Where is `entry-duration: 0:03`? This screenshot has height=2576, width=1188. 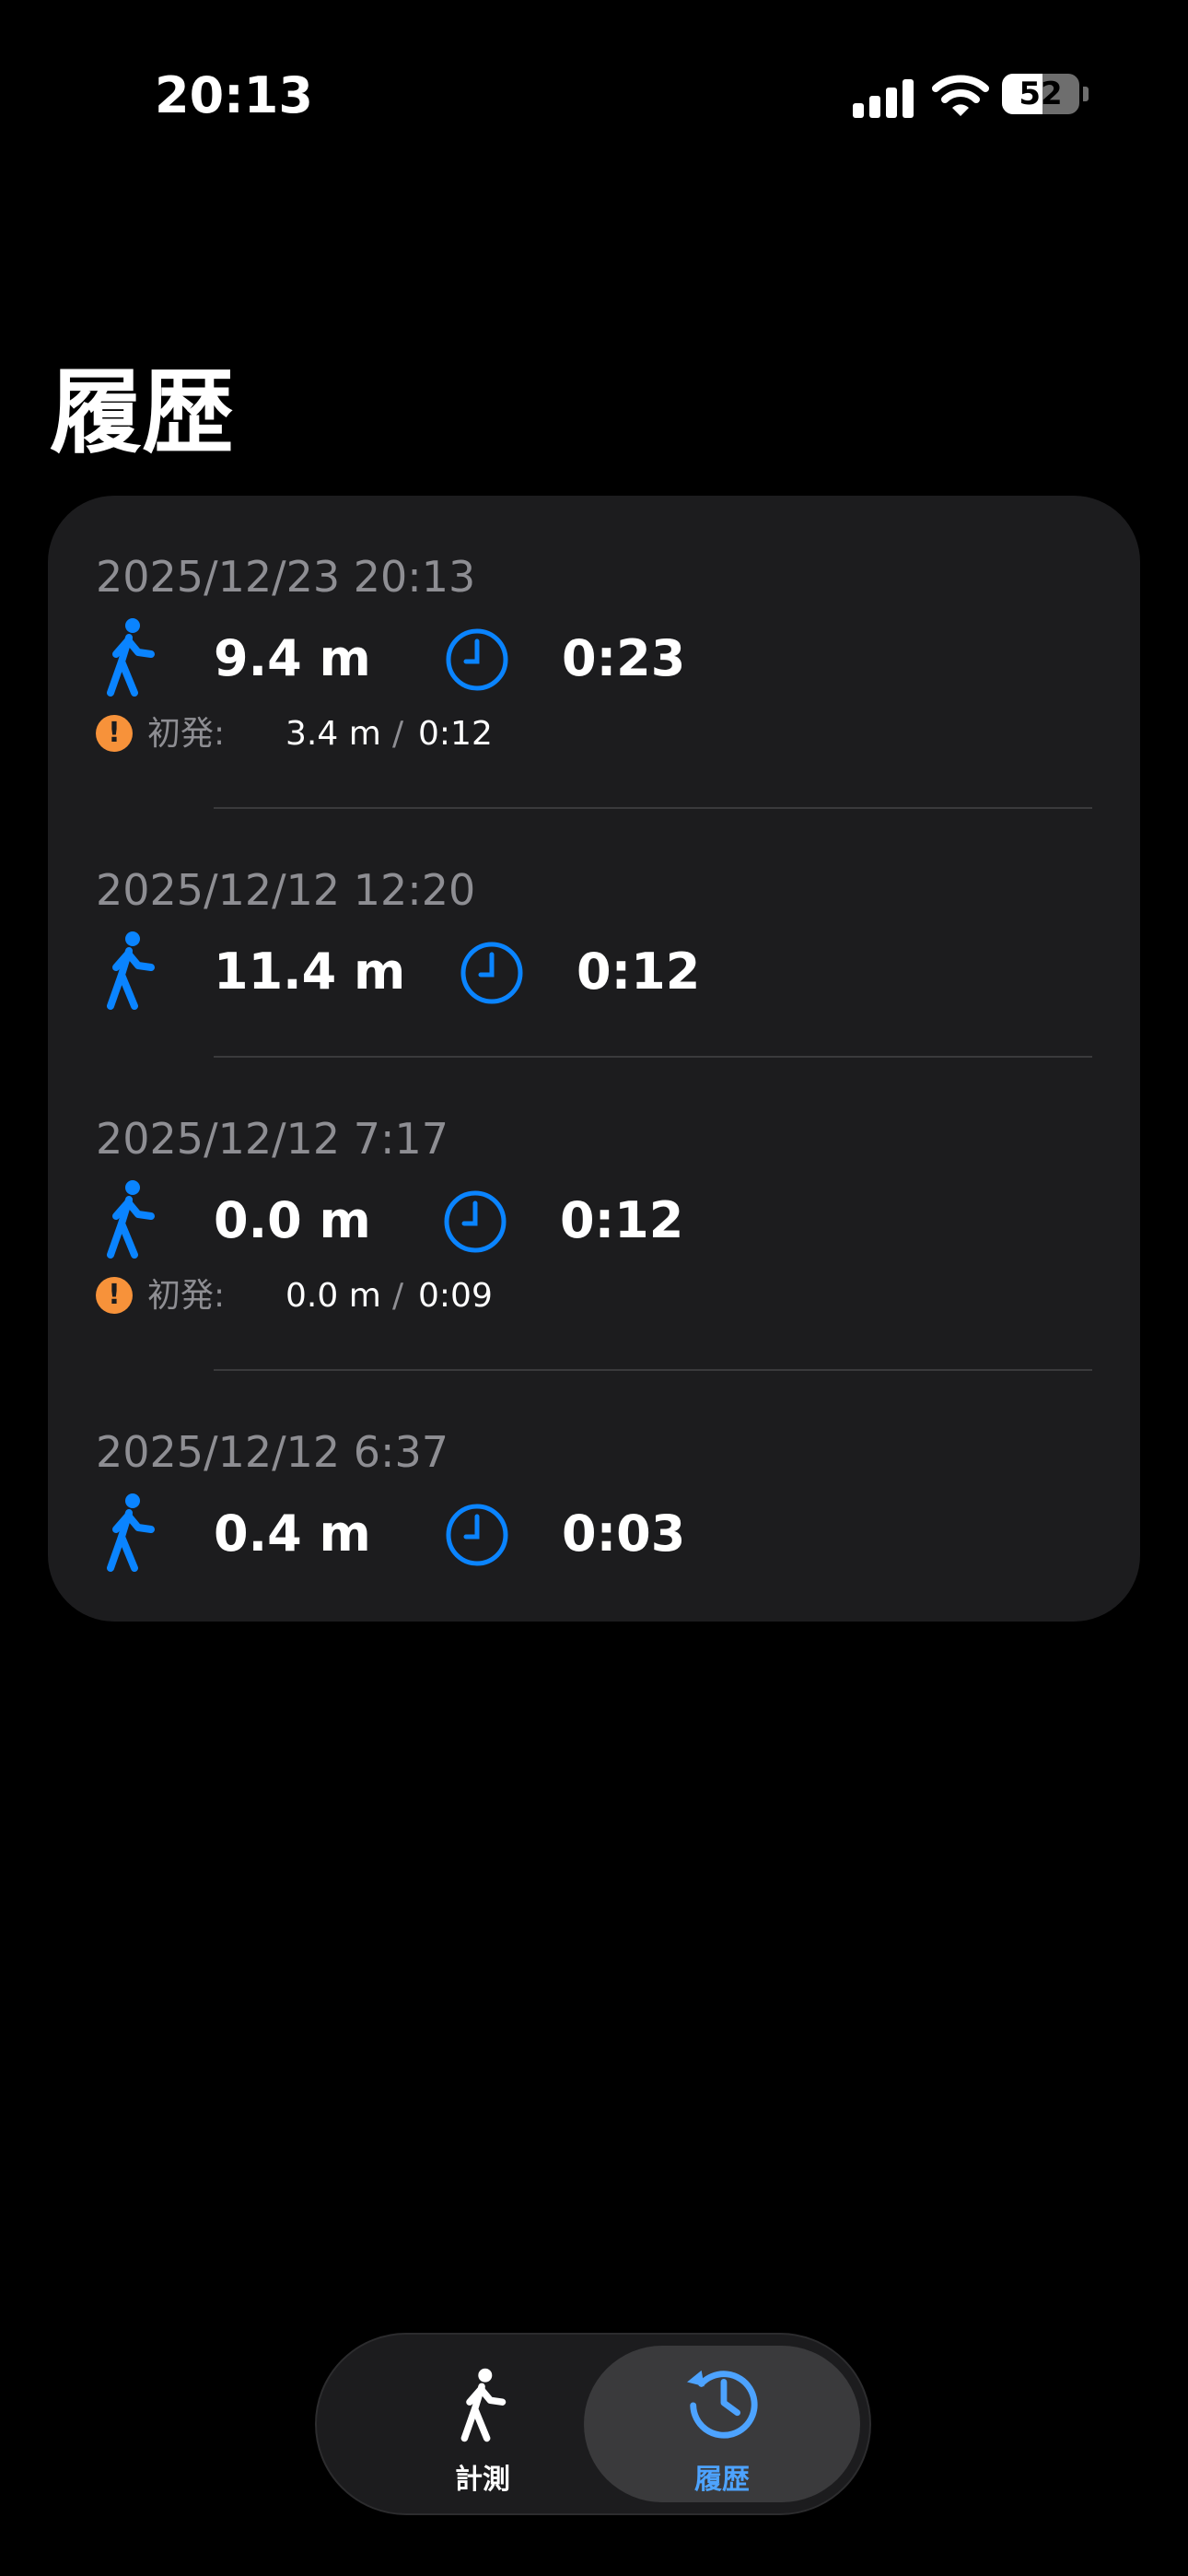 entry-duration: 0:03 is located at coordinates (624, 1534).